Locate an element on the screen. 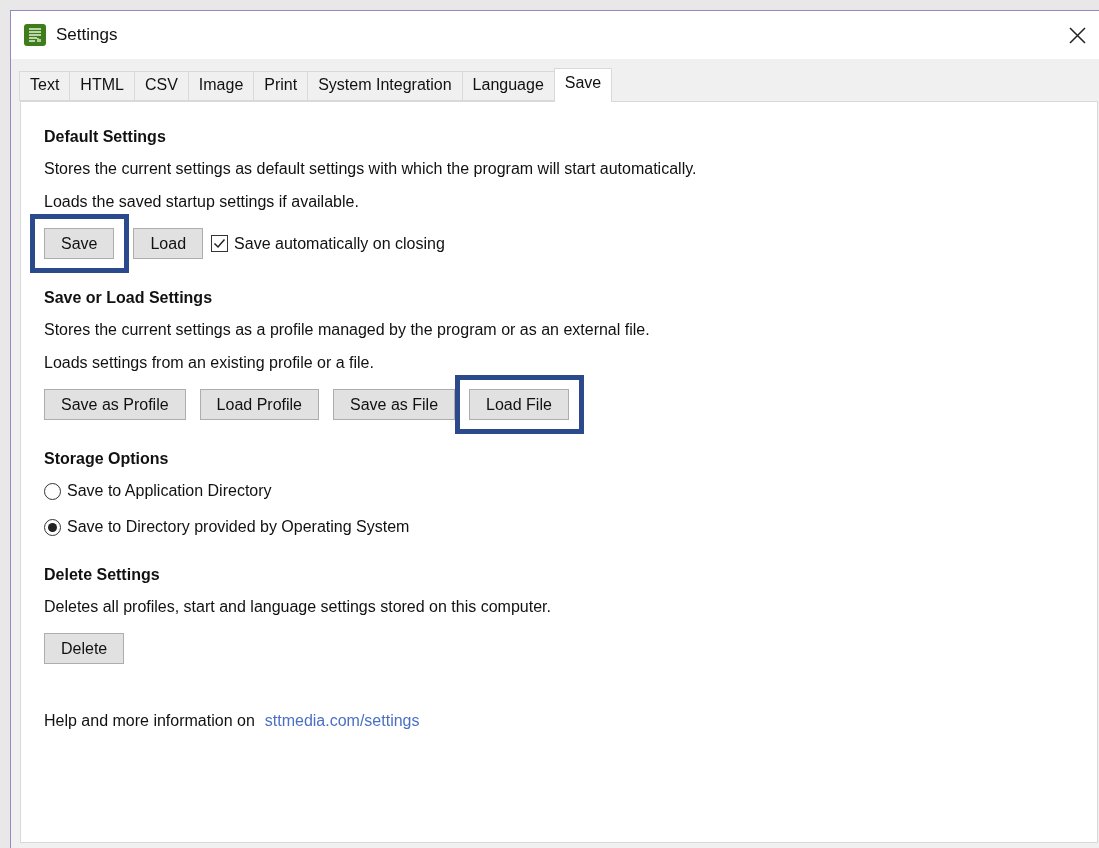 This screenshot has height=848, width=1099. section-heading: Storage Options is located at coordinates (107, 459).